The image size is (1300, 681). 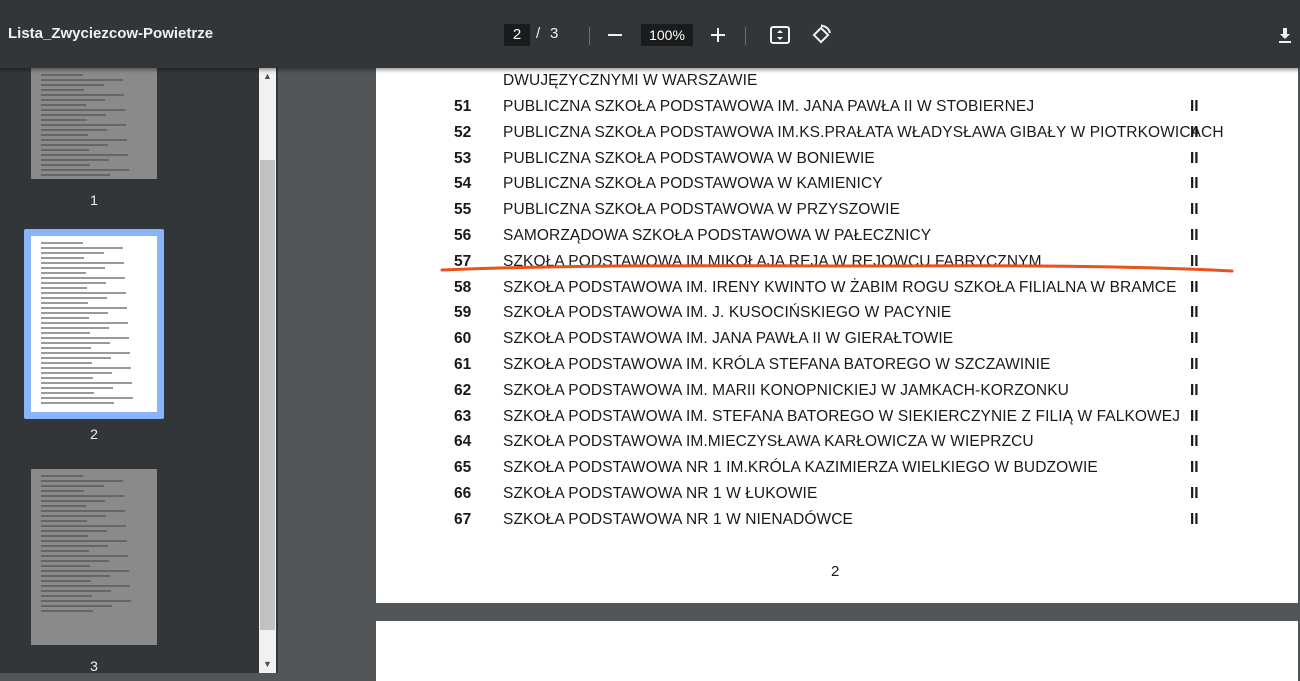 What do you see at coordinates (718, 35) in the screenshot?
I see `zoom-in-button` at bounding box center [718, 35].